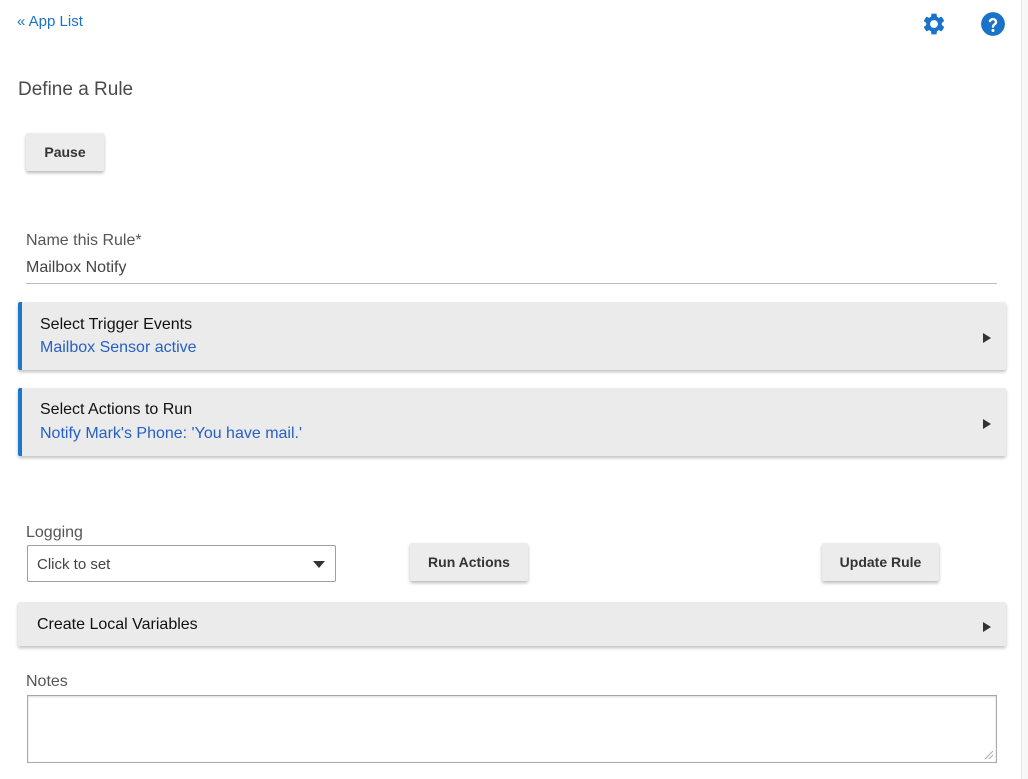 This screenshot has height=779, width=1028. What do you see at coordinates (76, 268) in the screenshot?
I see `rule-name-input: Mailbox Notify` at bounding box center [76, 268].